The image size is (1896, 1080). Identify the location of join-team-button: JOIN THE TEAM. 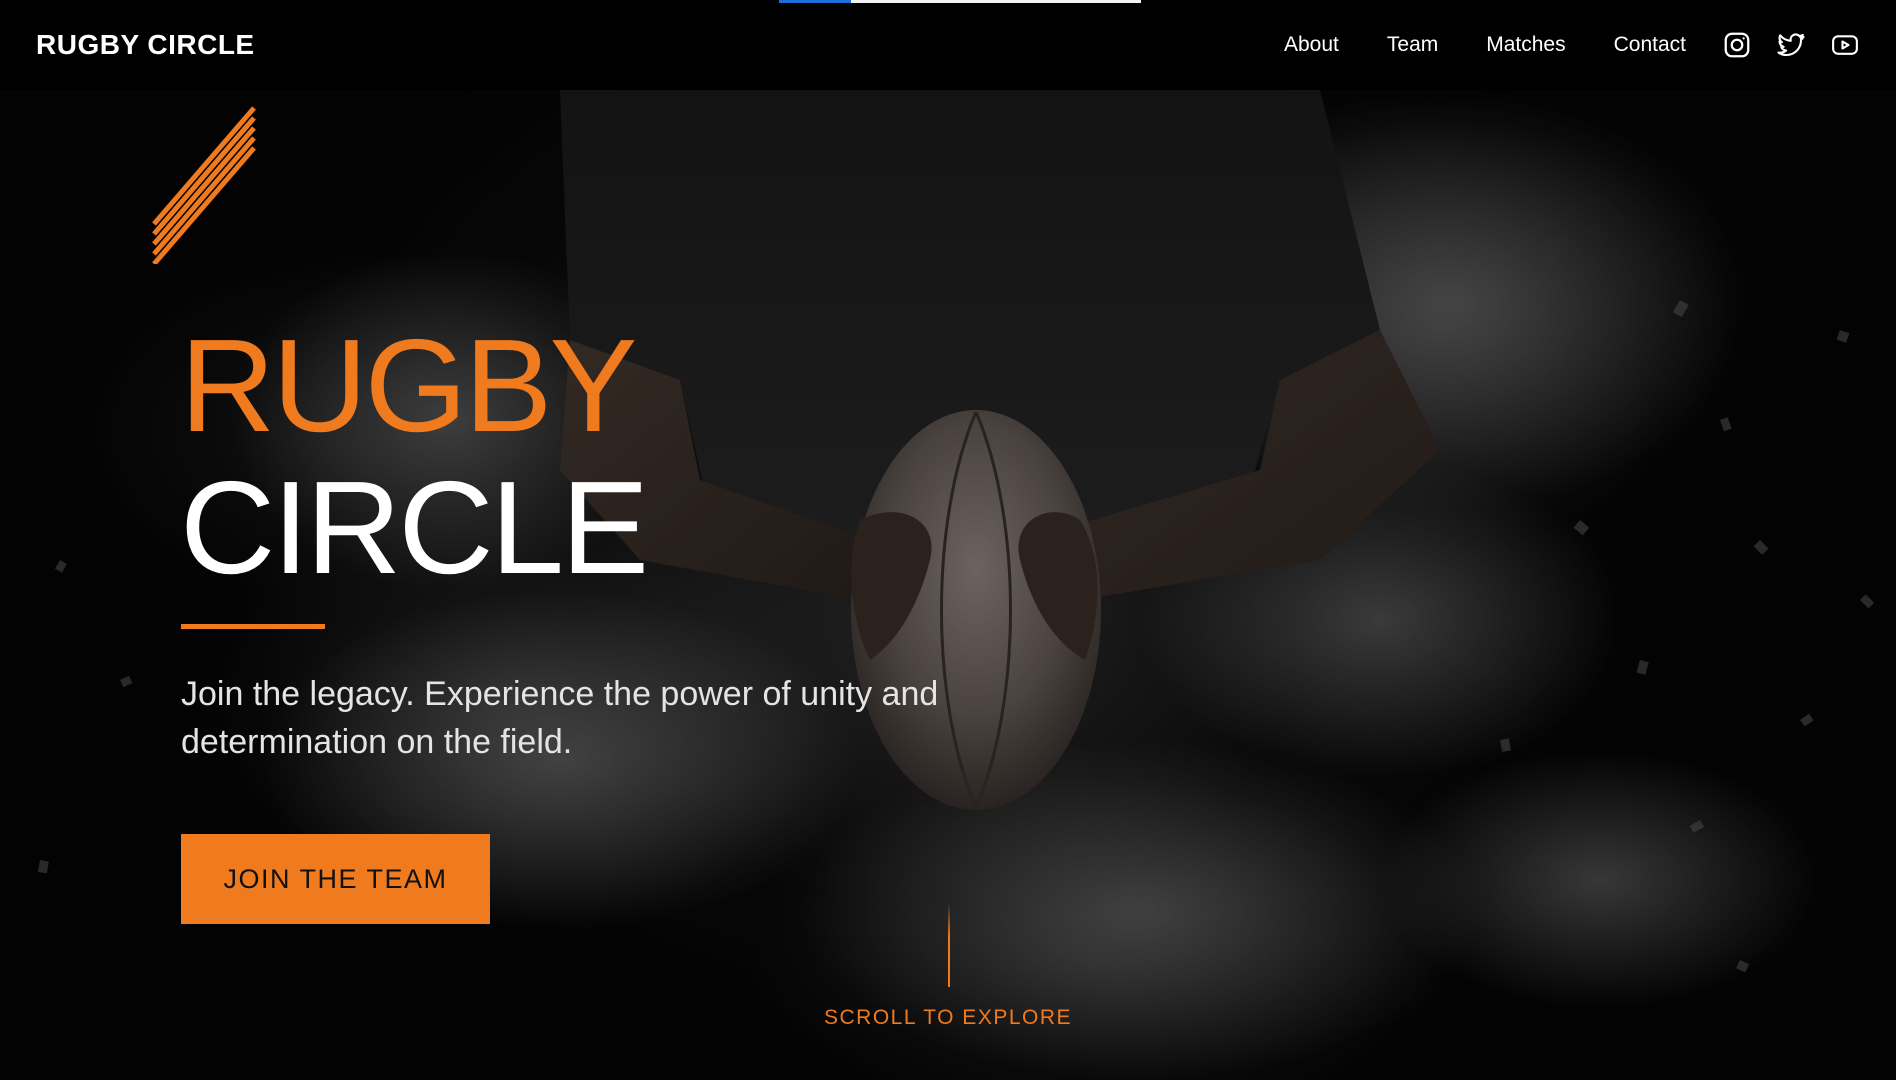
(335, 879).